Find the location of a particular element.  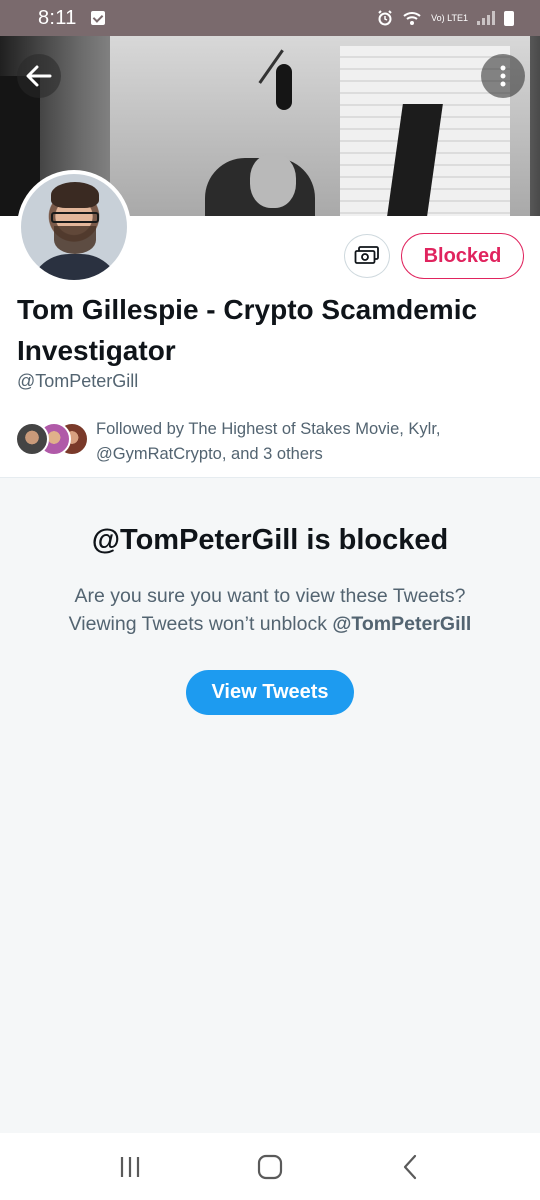

avatar-glasses is located at coordinates (75, 217).